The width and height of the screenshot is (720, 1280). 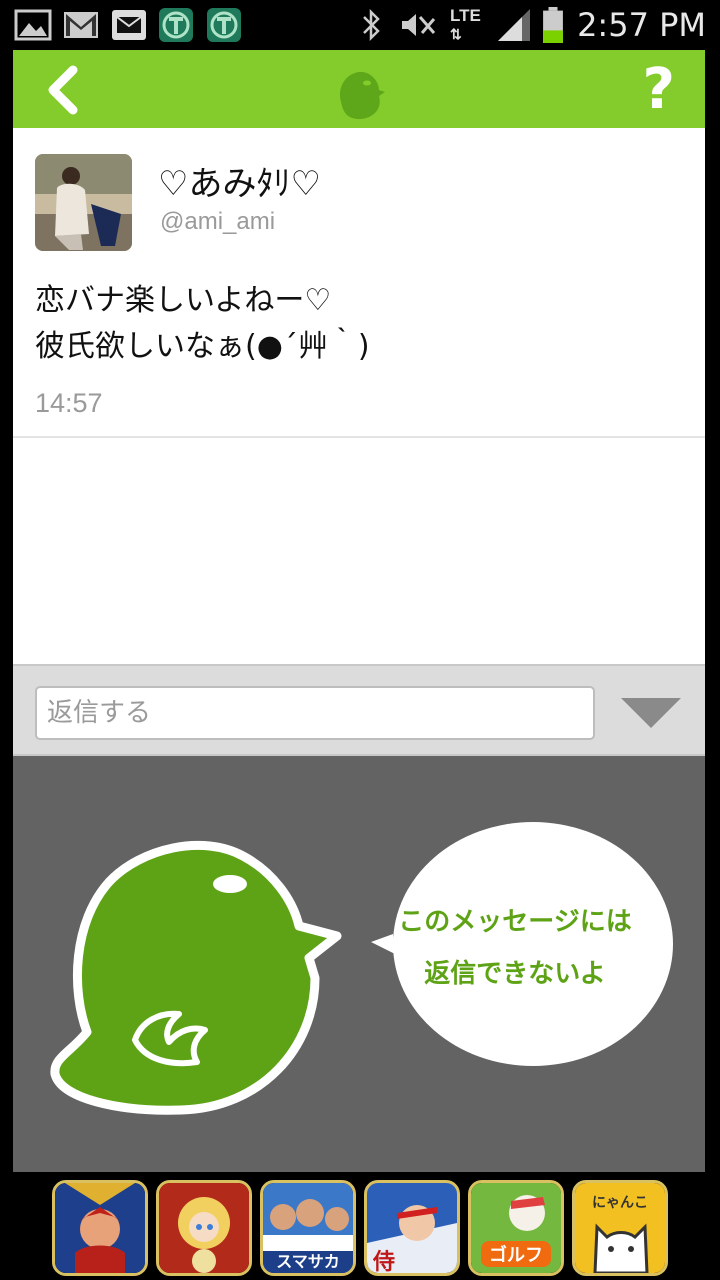 What do you see at coordinates (516, 1228) in the screenshot?
I see `ad-golf-icon: ゴルフ` at bounding box center [516, 1228].